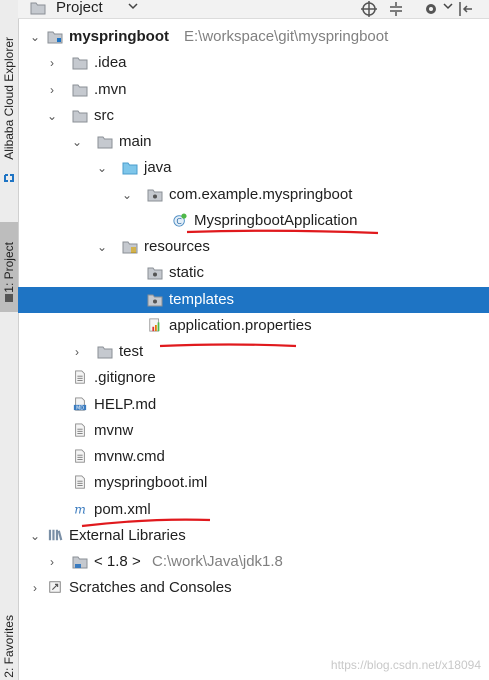 This screenshot has height=680, width=489. I want to click on source-folder-icon, so click(130, 168).